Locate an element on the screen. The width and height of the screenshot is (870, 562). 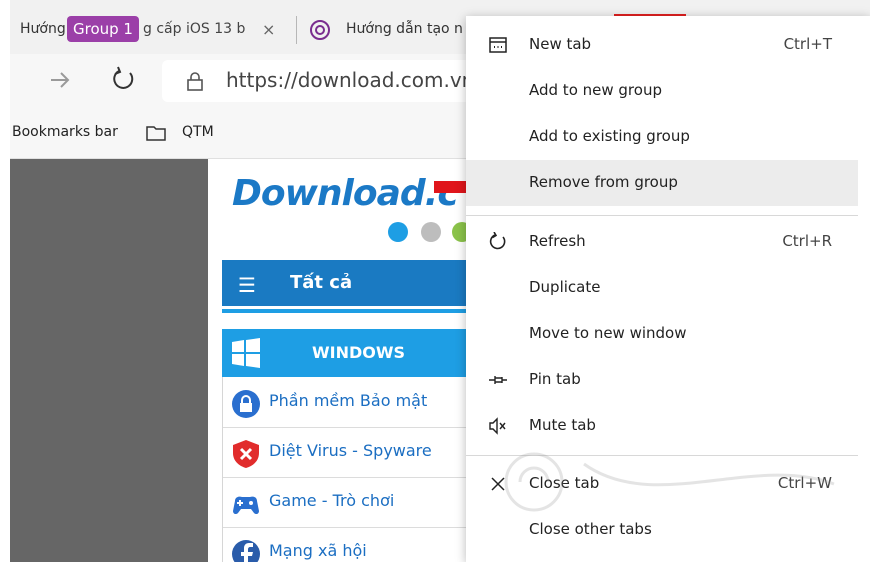
windows-logo-icon is located at coordinates (246, 353).